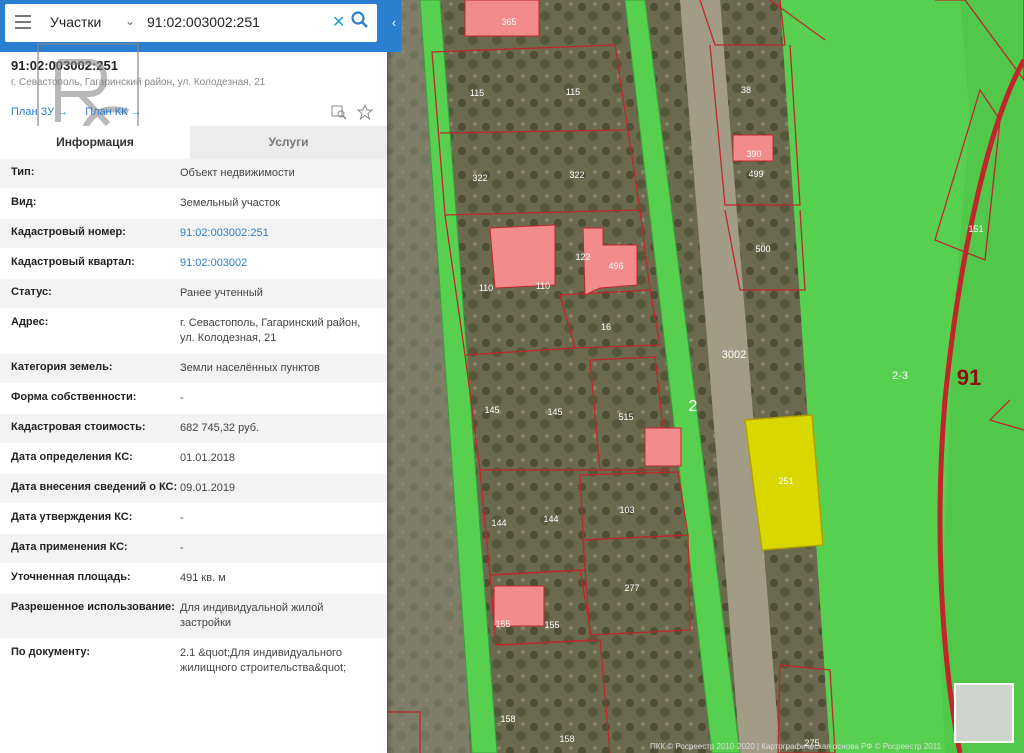 This screenshot has width=1024, height=753. Describe the element at coordinates (755, 174) in the screenshot. I see `map-label: 499` at that location.